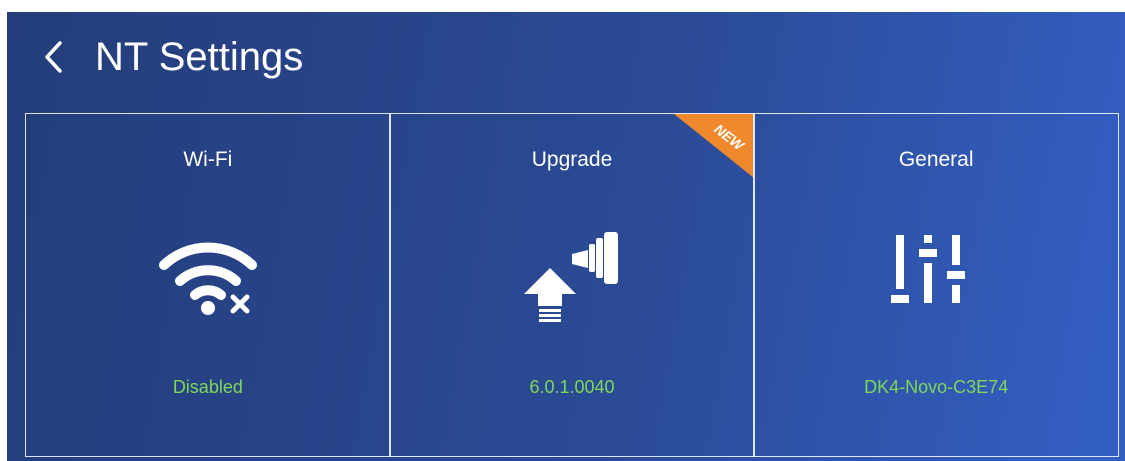  Describe the element at coordinates (571, 277) in the screenshot. I see `upgrade-icon` at that location.